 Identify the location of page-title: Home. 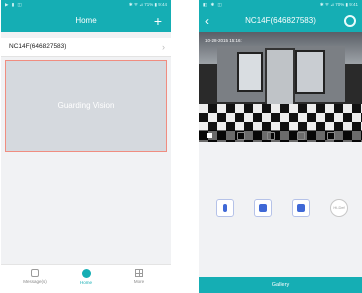
(86, 20).